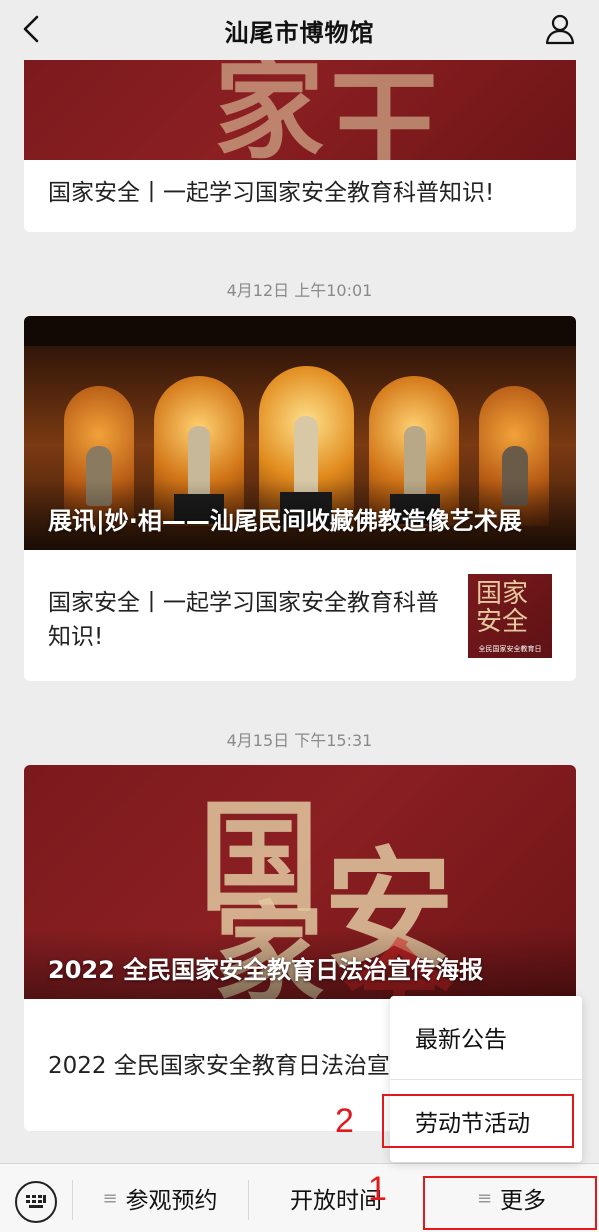 The height and width of the screenshot is (1232, 599). What do you see at coordinates (299, 290) in the screenshot?
I see `timestamp: 4月12日 上午10:01` at bounding box center [299, 290].